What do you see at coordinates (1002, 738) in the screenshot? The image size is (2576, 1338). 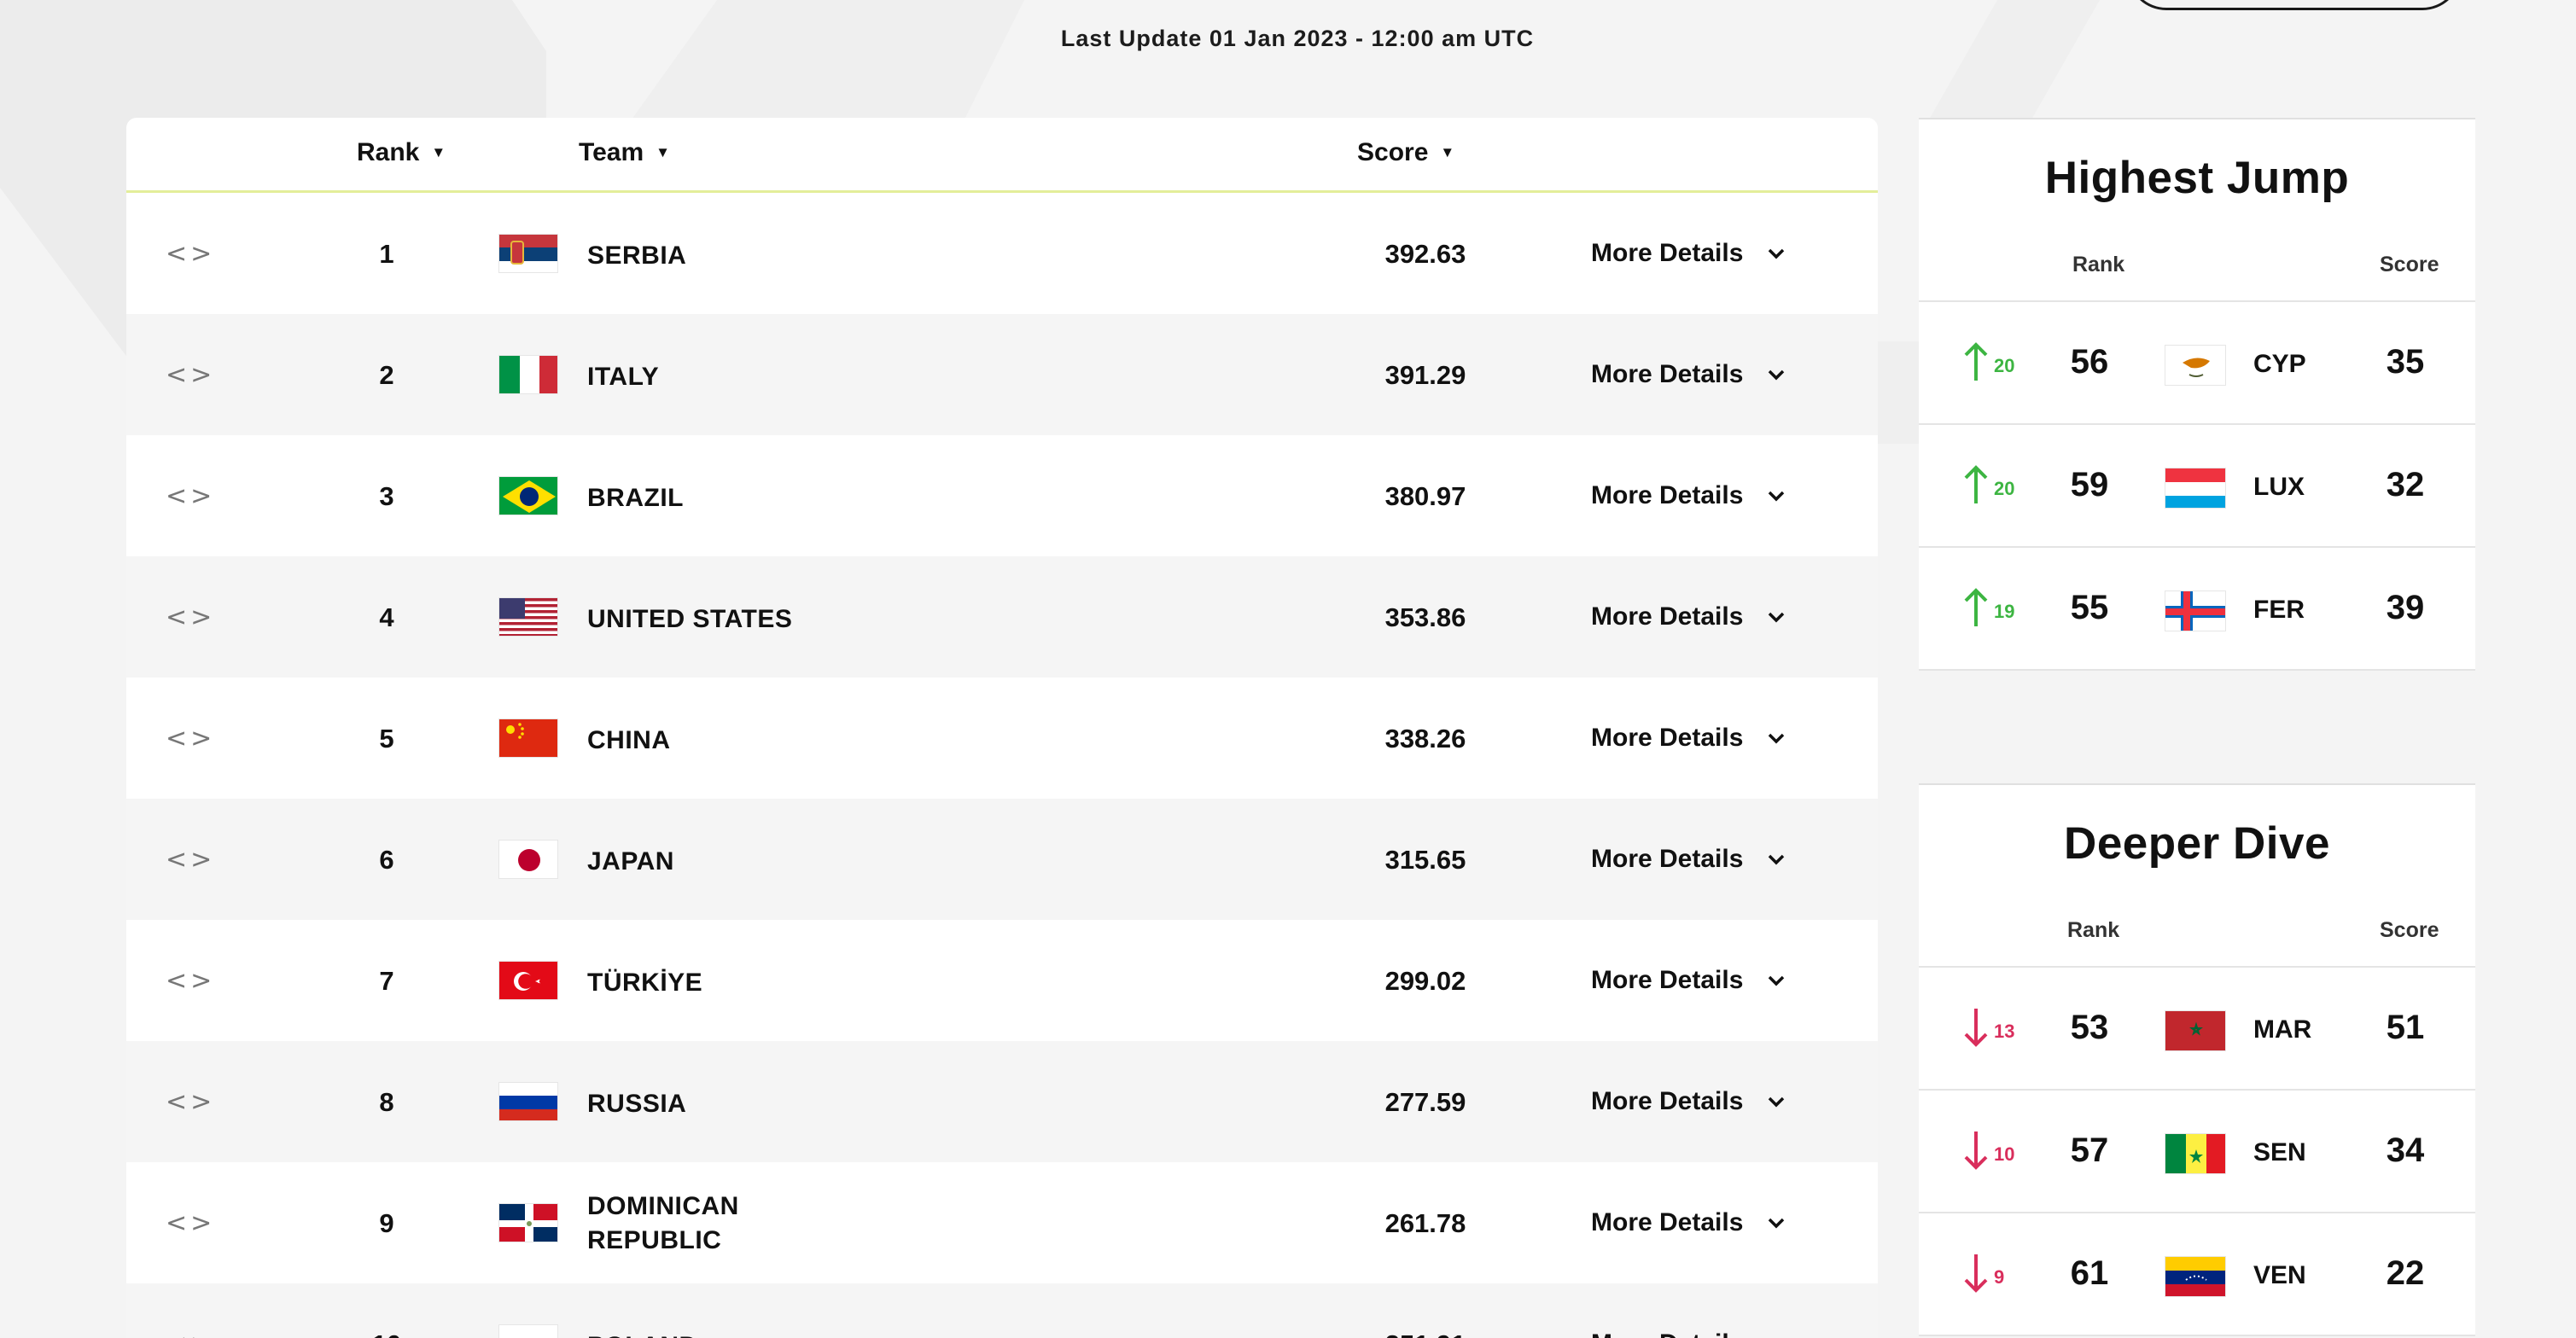 I see `table-row: <> 5 CHINA 338.26 More Details` at bounding box center [1002, 738].